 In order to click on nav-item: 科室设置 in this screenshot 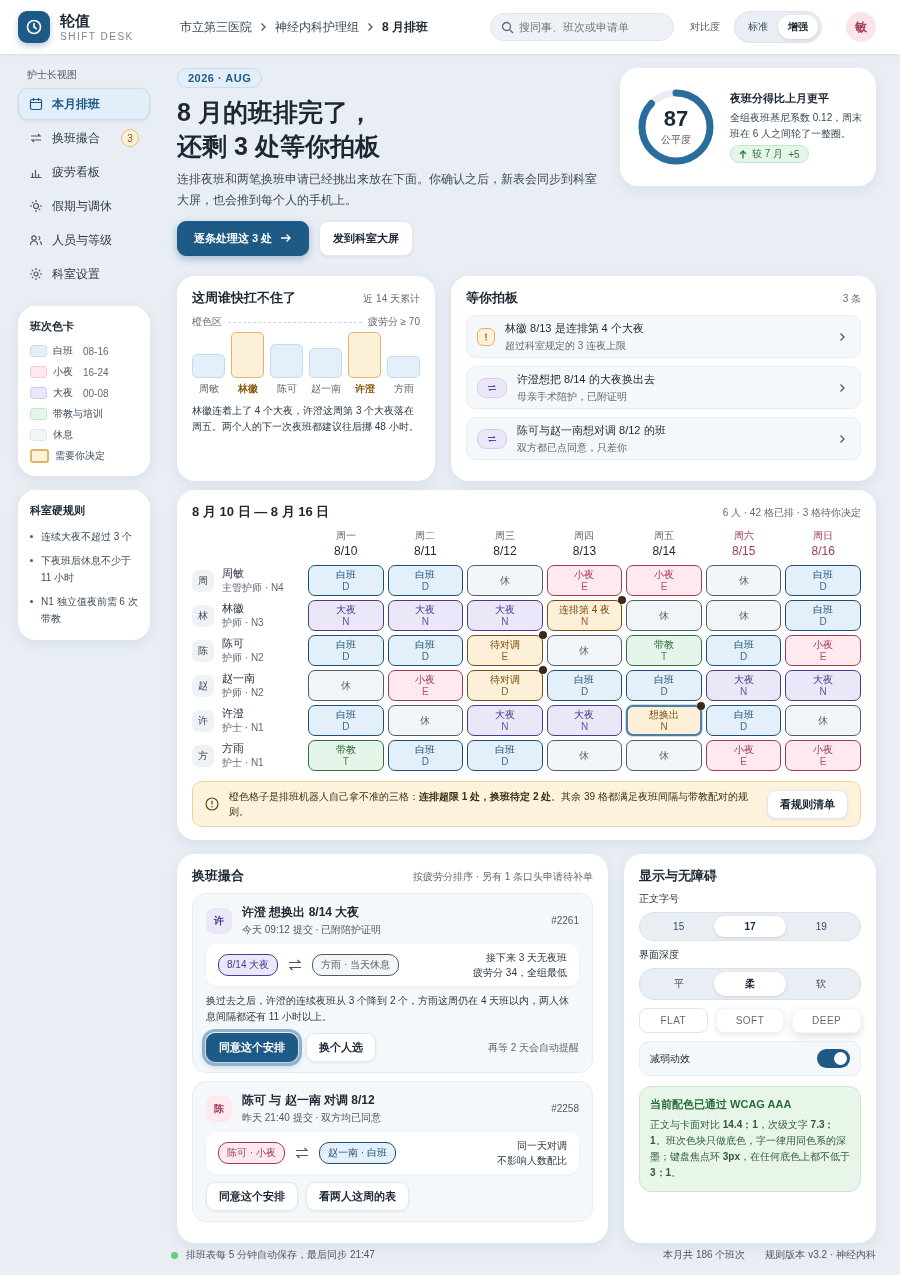, I will do `click(84, 274)`.